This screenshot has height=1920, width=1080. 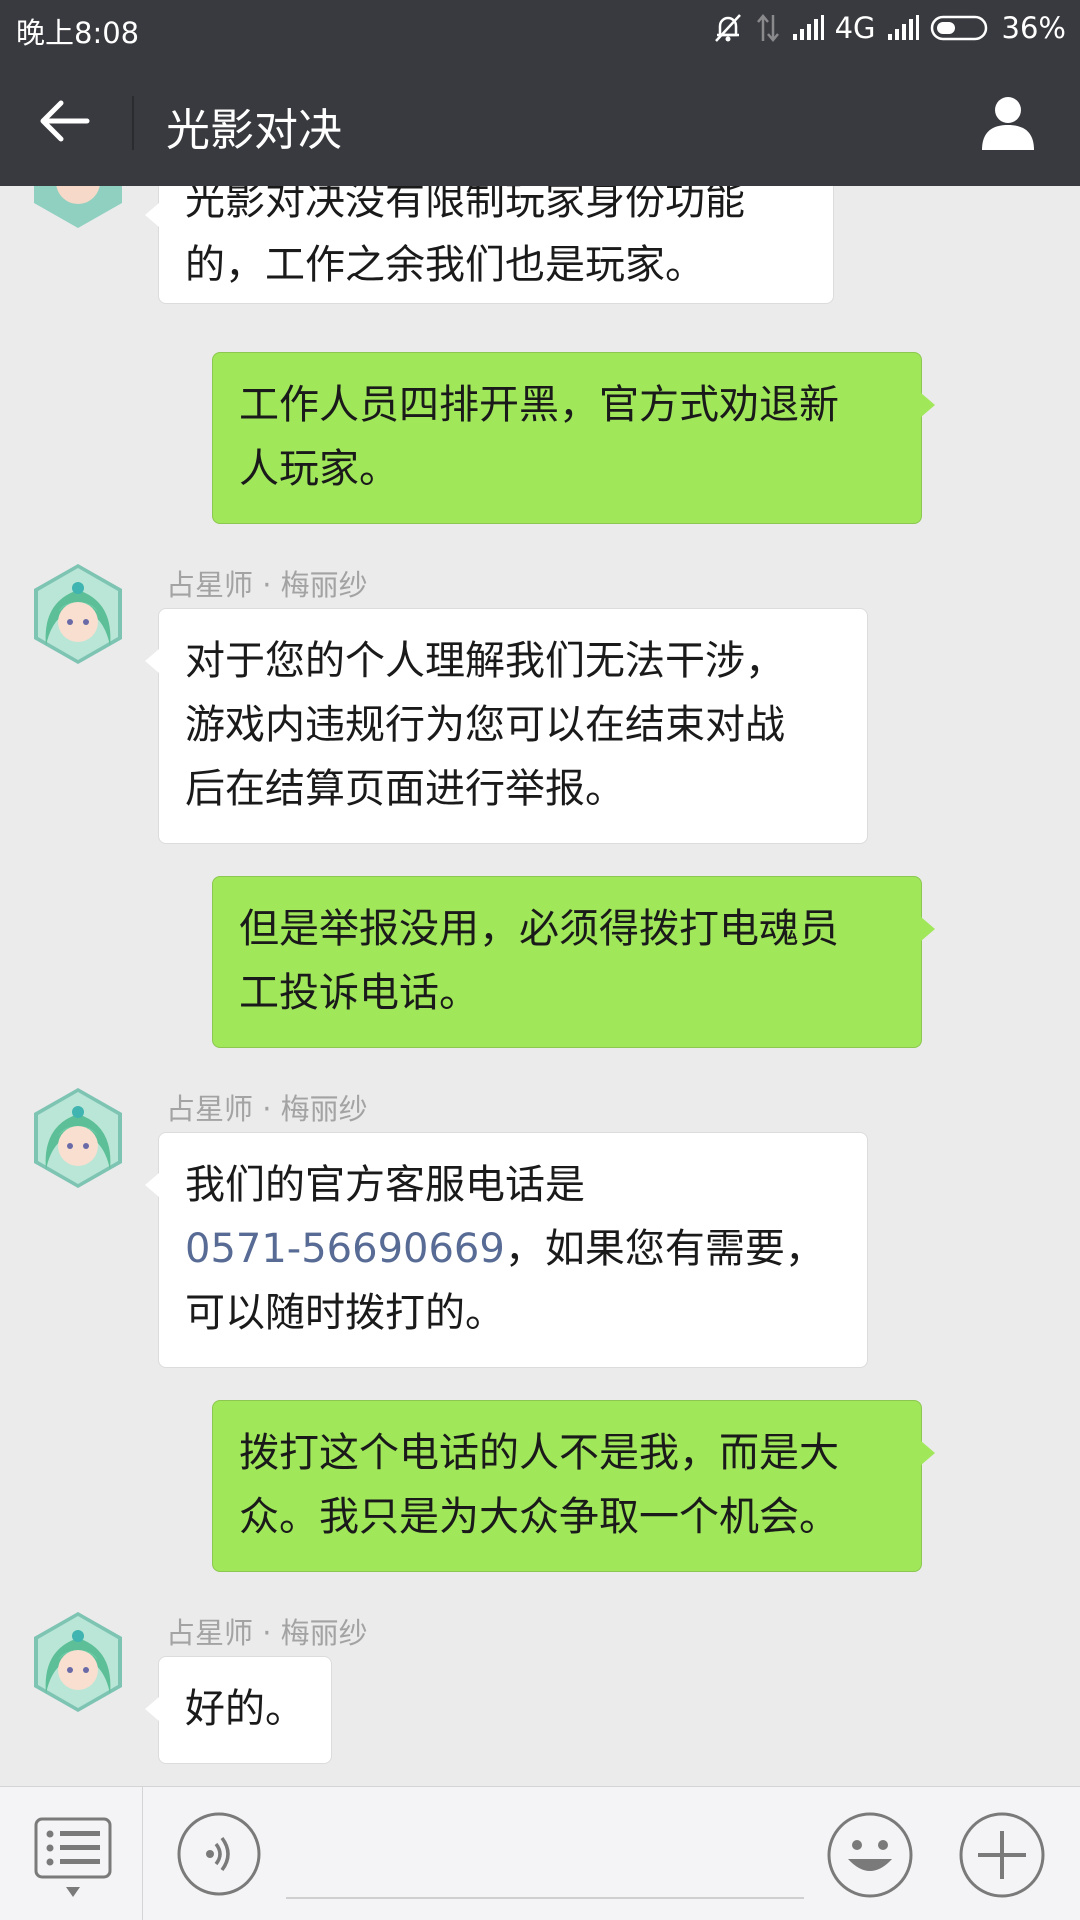 I want to click on message-text: 拨打这个电话的人不是我，而是大, so click(x=539, y=1453).